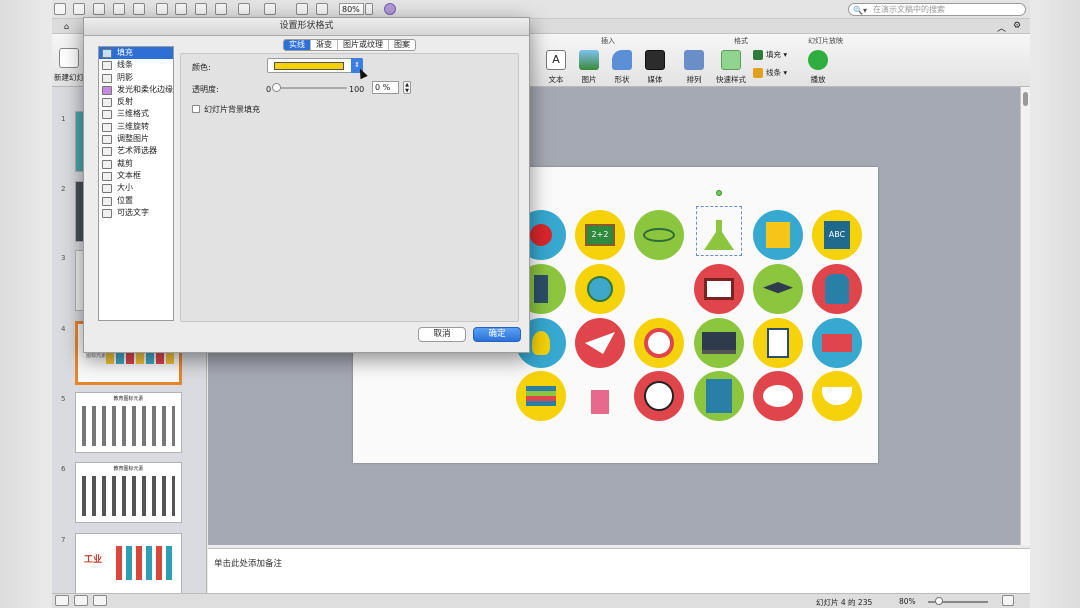 This screenshot has width=1080, height=608. Describe the element at coordinates (541, 396) in the screenshot. I see `books-apple-icon` at that location.